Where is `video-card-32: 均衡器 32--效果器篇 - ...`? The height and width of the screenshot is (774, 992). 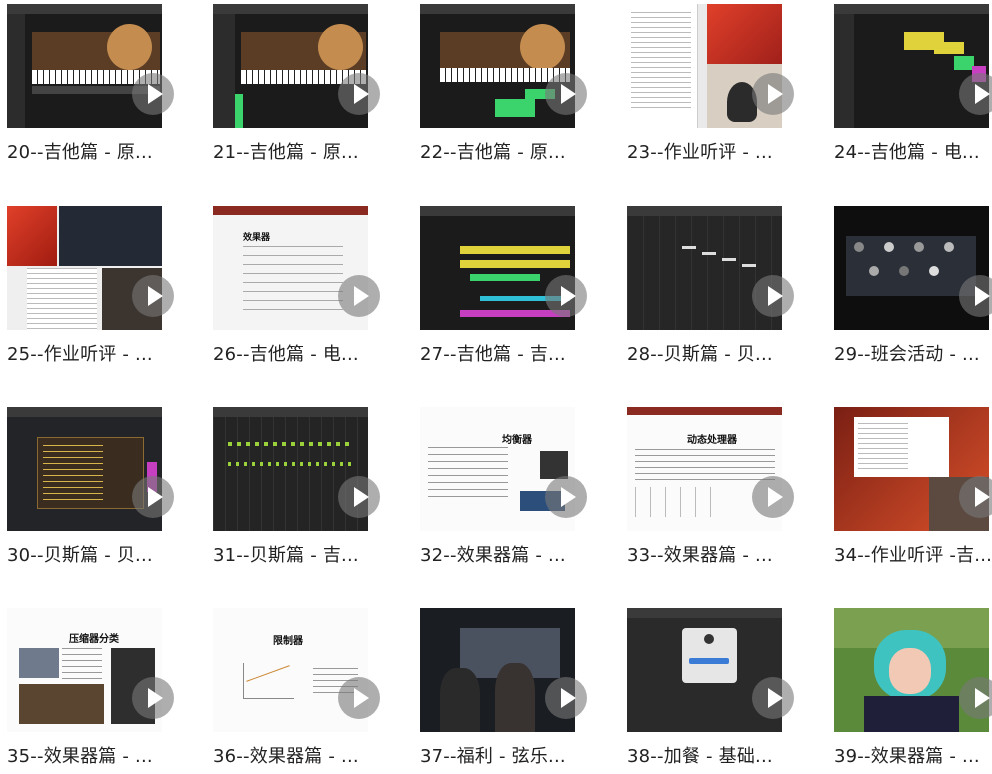
video-card-32: 均衡器 32--效果器篇 - ... is located at coordinates (503, 488).